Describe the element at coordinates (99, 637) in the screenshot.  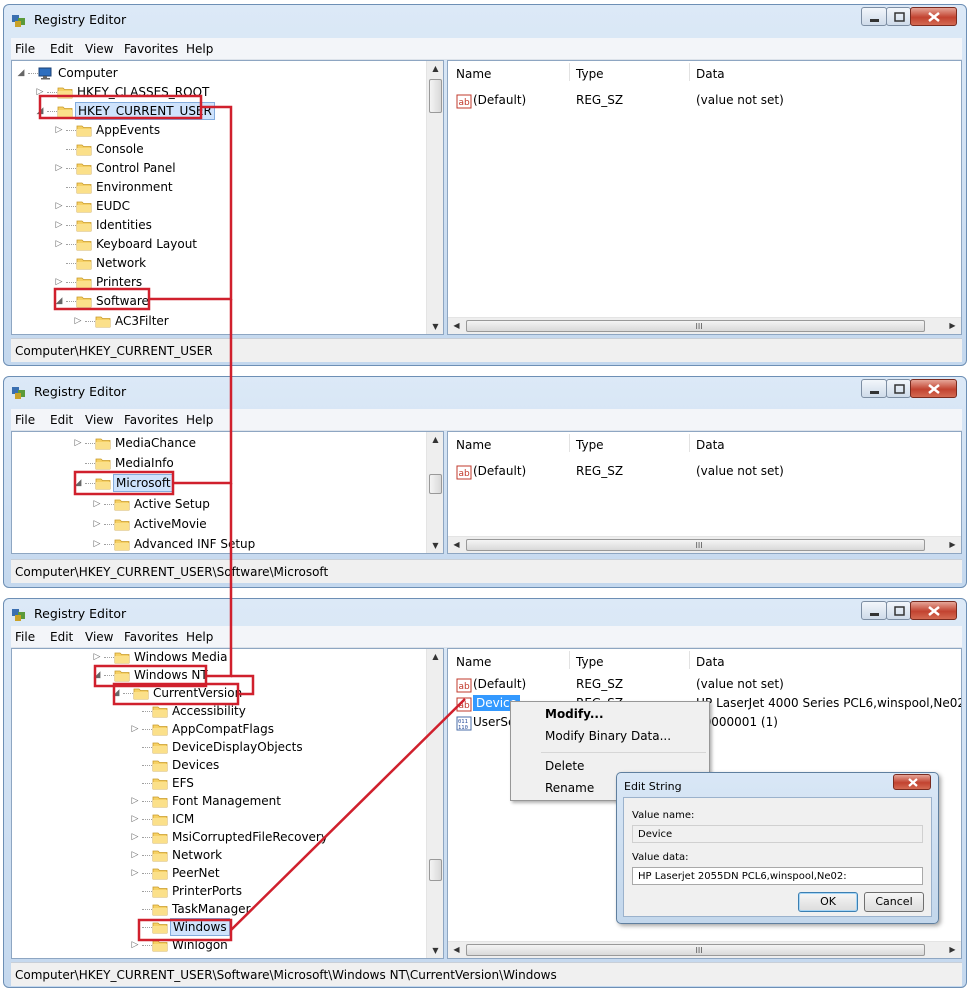
I see `menu-view: View` at that location.